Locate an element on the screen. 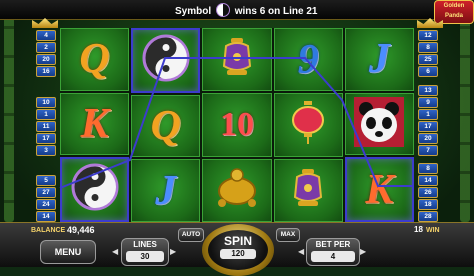 The height and width of the screenshot is (276, 474). payline-marker: 18 is located at coordinates (428, 204).